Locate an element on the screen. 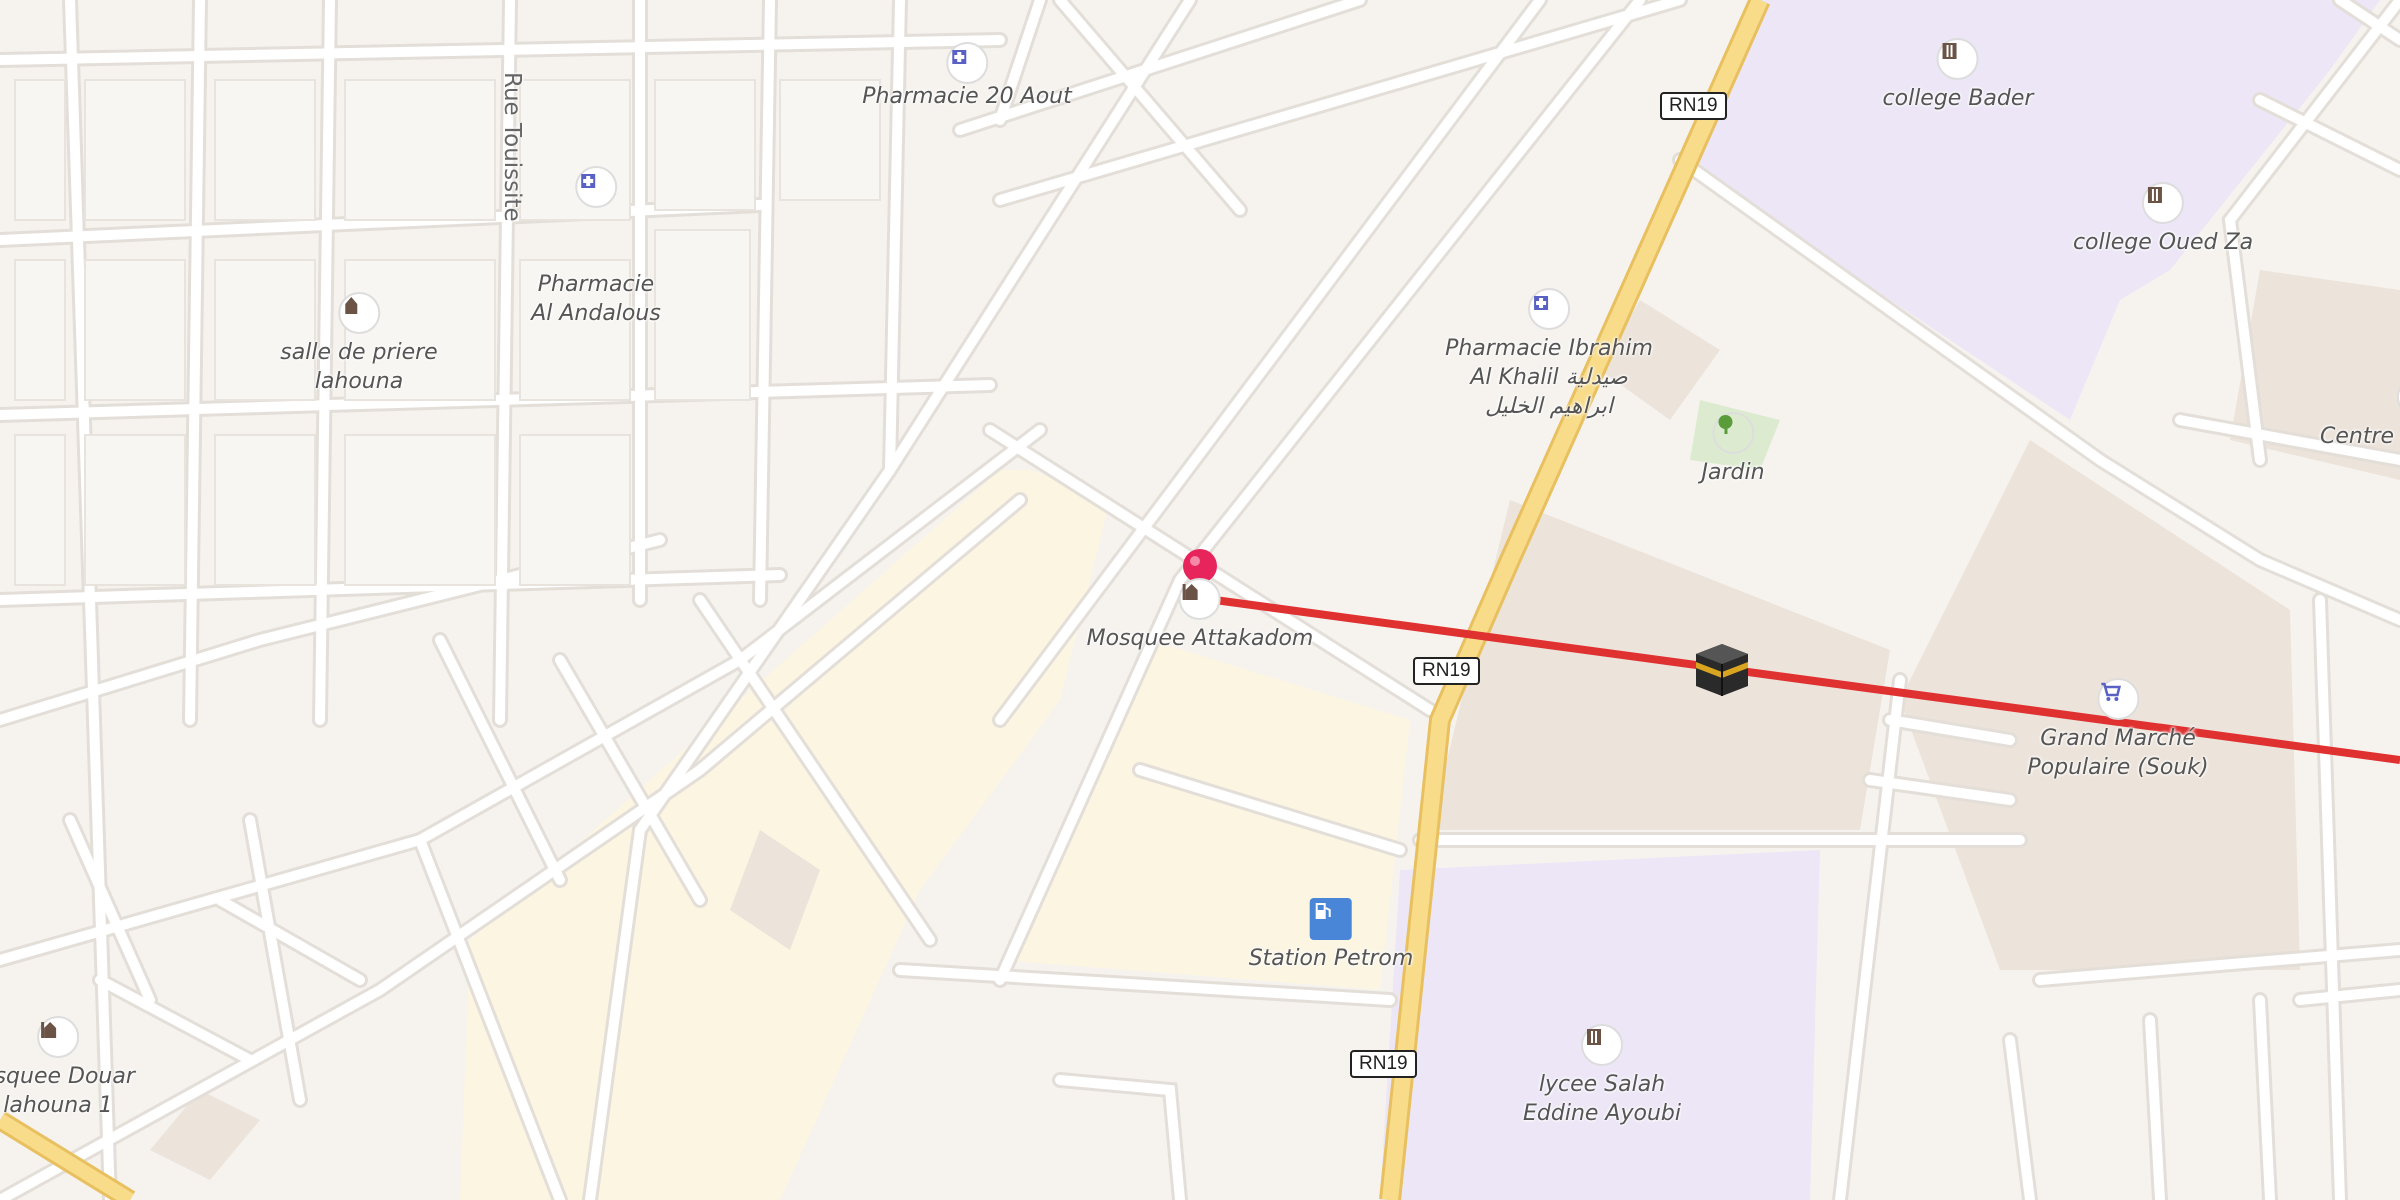 The width and height of the screenshot is (2400, 1200). poi-lycee-salah: lycee Salah Eddine Ayoubi is located at coordinates (1602, 1076).